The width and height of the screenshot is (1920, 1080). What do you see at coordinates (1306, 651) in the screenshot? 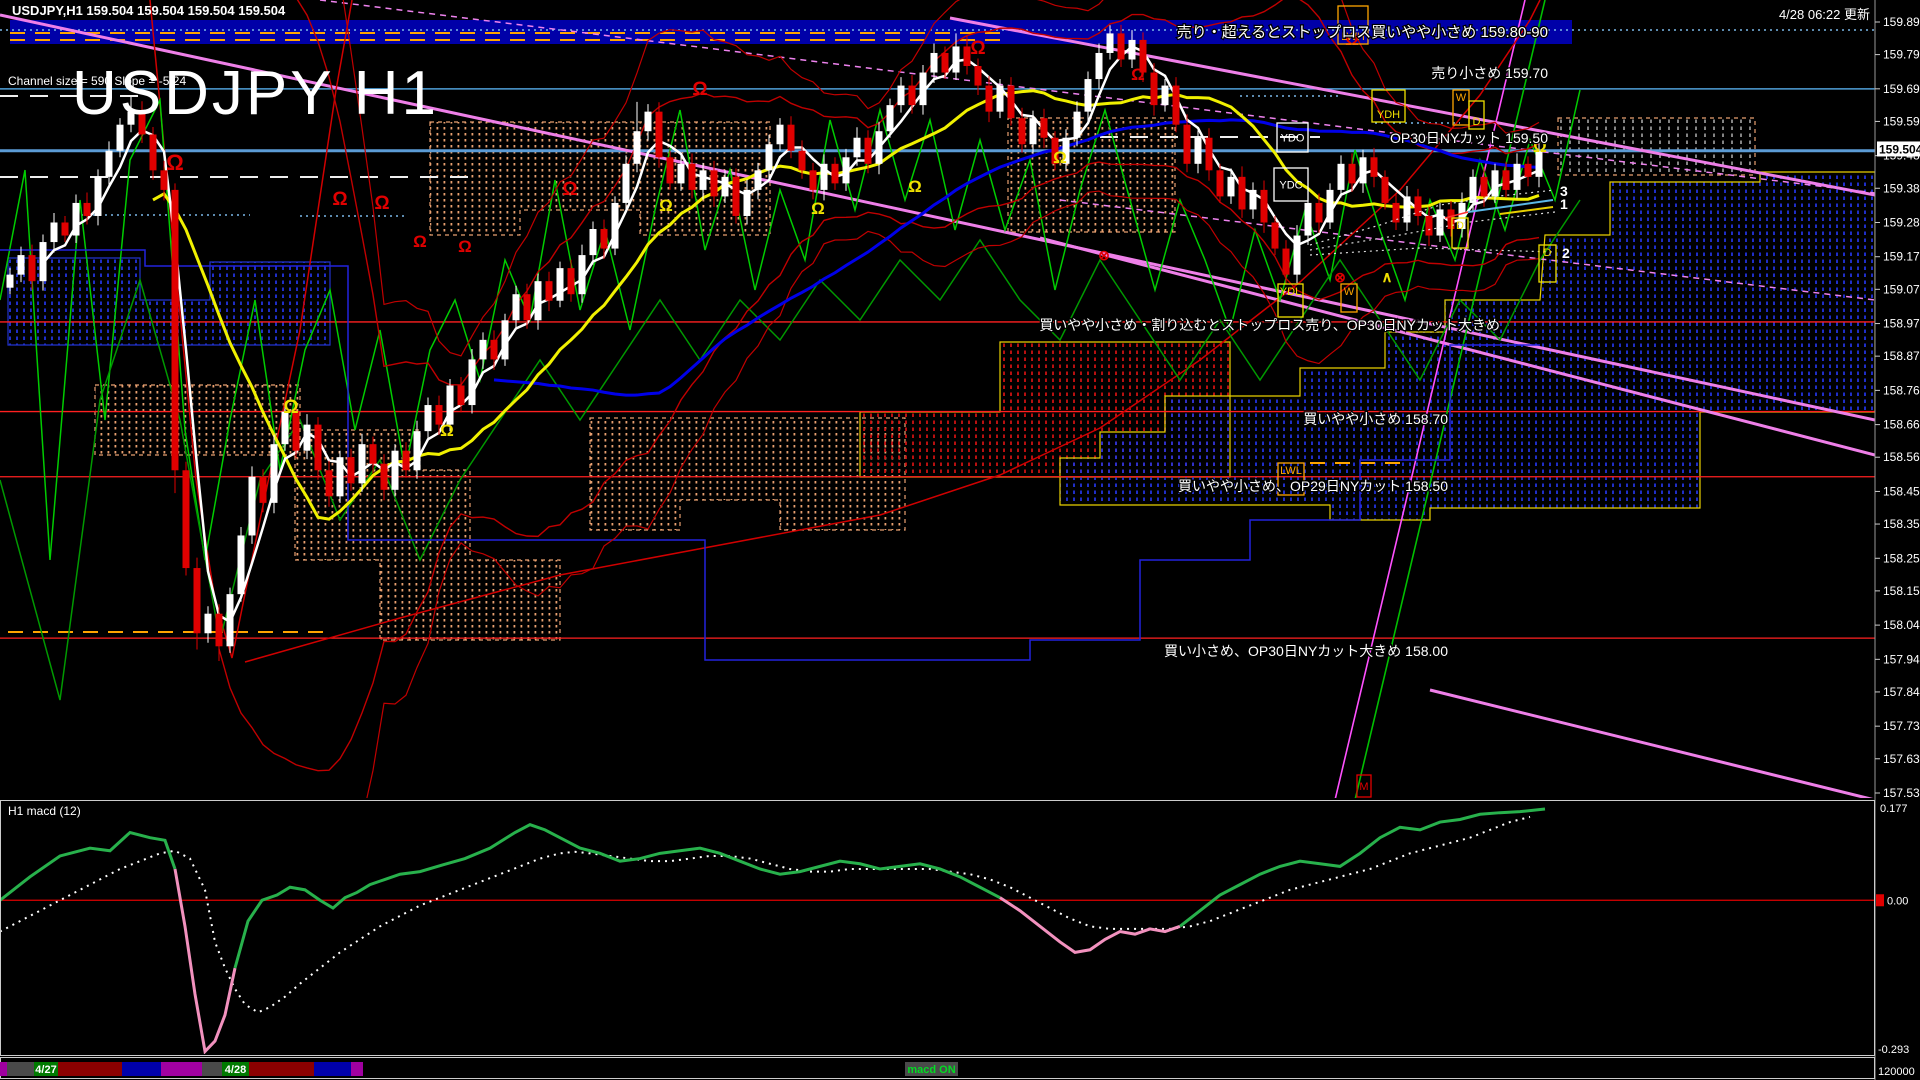
I see `svg-text: 買い小さめ、OP30日NYカット大きめ 158.00` at bounding box center [1306, 651].